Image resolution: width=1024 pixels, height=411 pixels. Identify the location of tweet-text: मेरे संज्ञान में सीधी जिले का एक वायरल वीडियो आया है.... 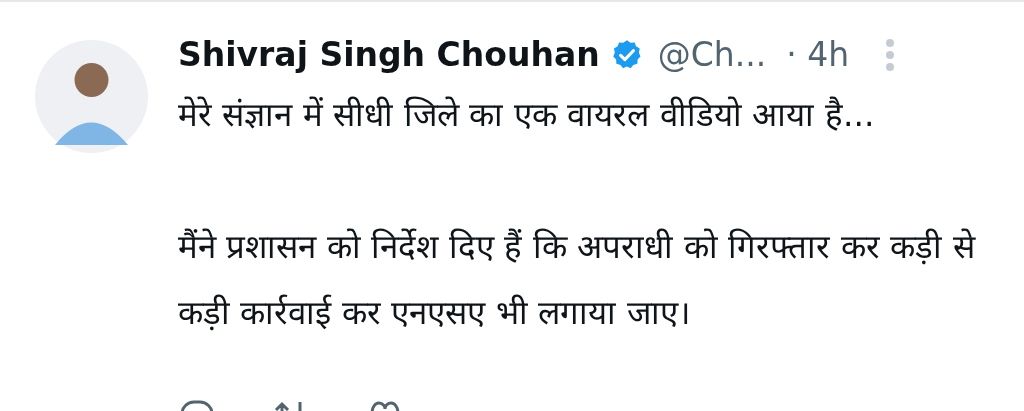
(527, 115).